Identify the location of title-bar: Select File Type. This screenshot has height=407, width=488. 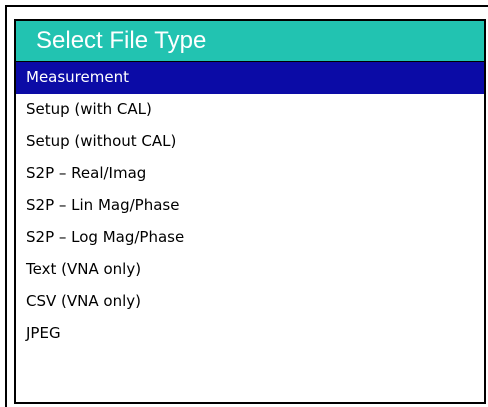
(250, 41).